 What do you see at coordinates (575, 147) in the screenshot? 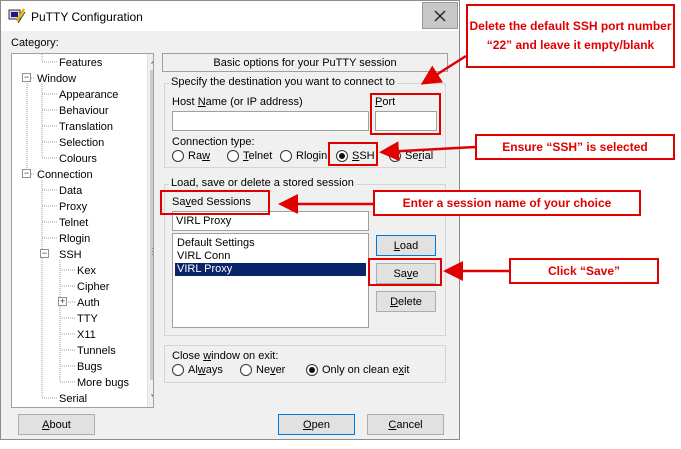
I see `ssh-callout: Ensure “SSH” is selected` at bounding box center [575, 147].